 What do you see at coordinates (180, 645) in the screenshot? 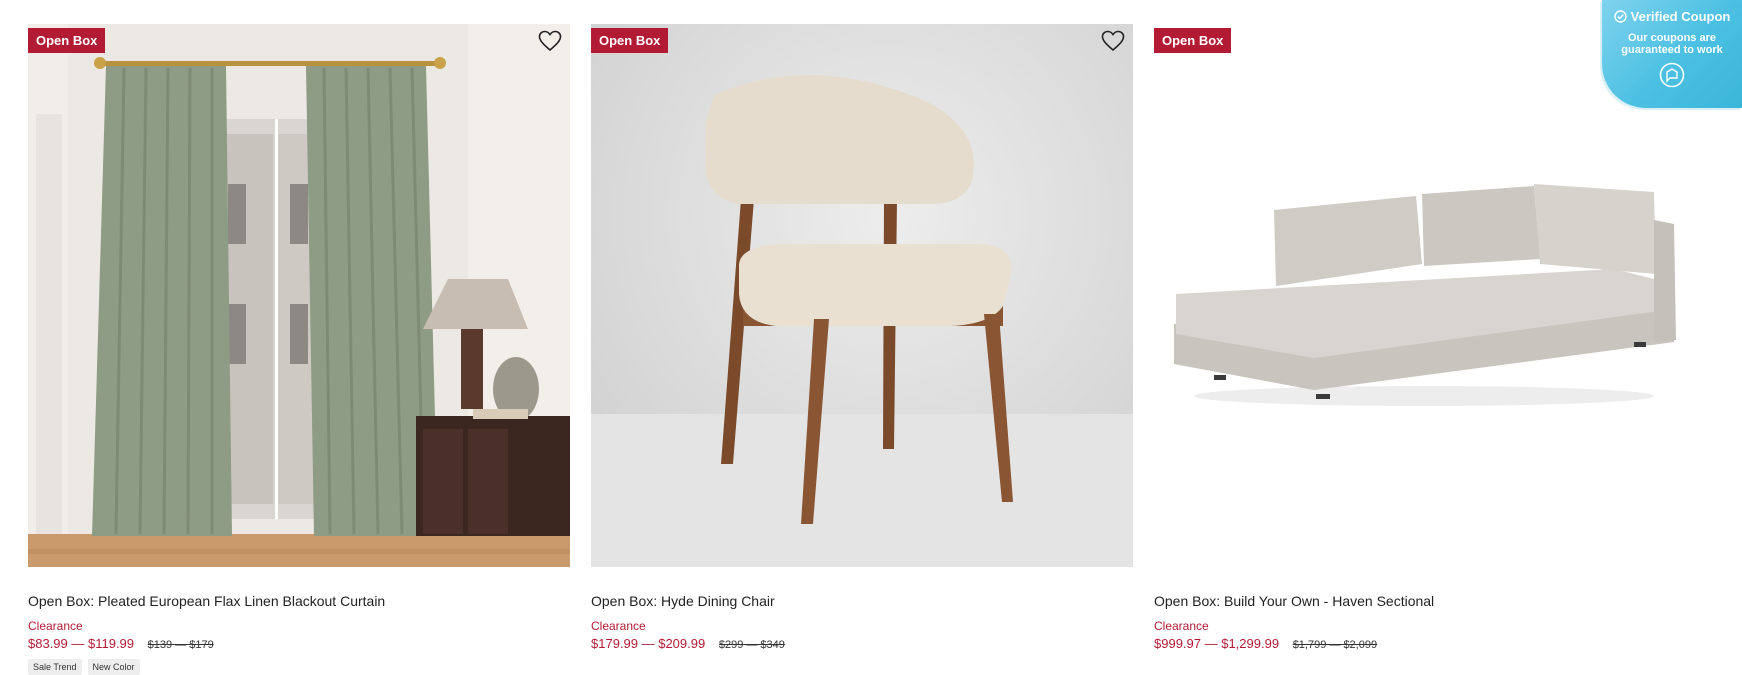
I see `original-price: $139 — $179` at bounding box center [180, 645].